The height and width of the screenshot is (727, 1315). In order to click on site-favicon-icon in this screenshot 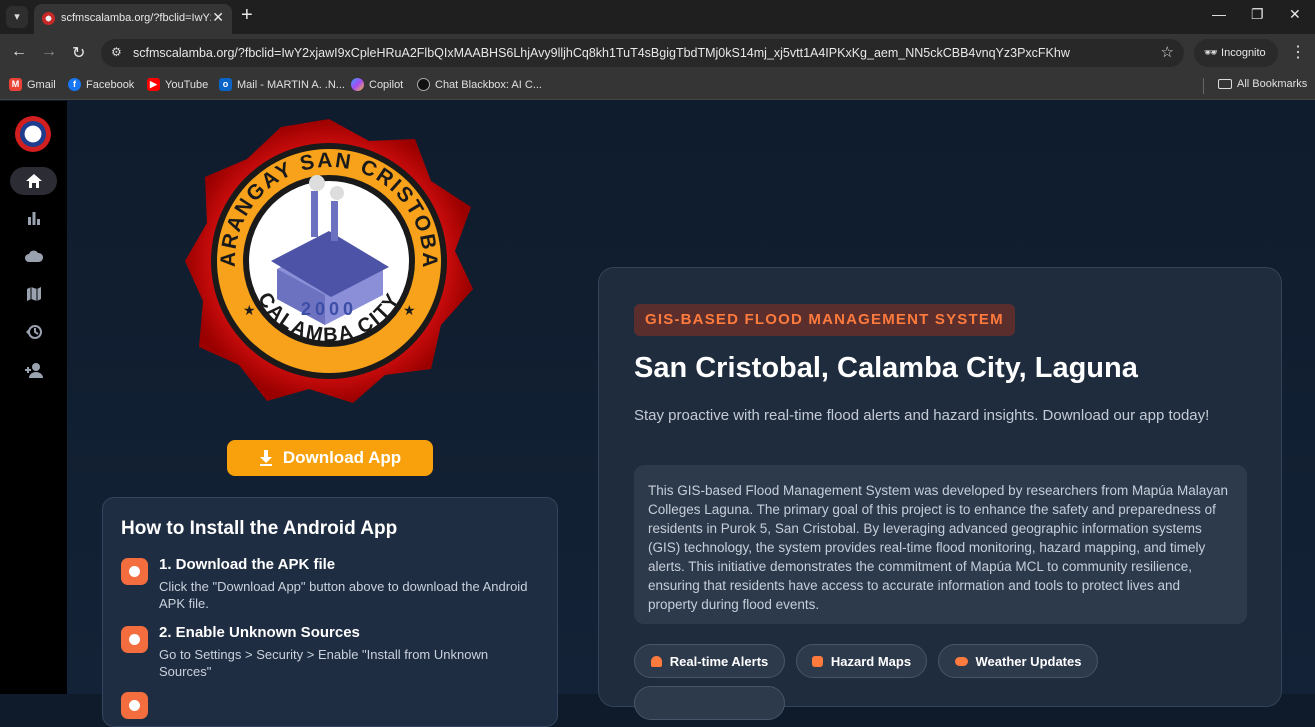, I will do `click(48, 18)`.